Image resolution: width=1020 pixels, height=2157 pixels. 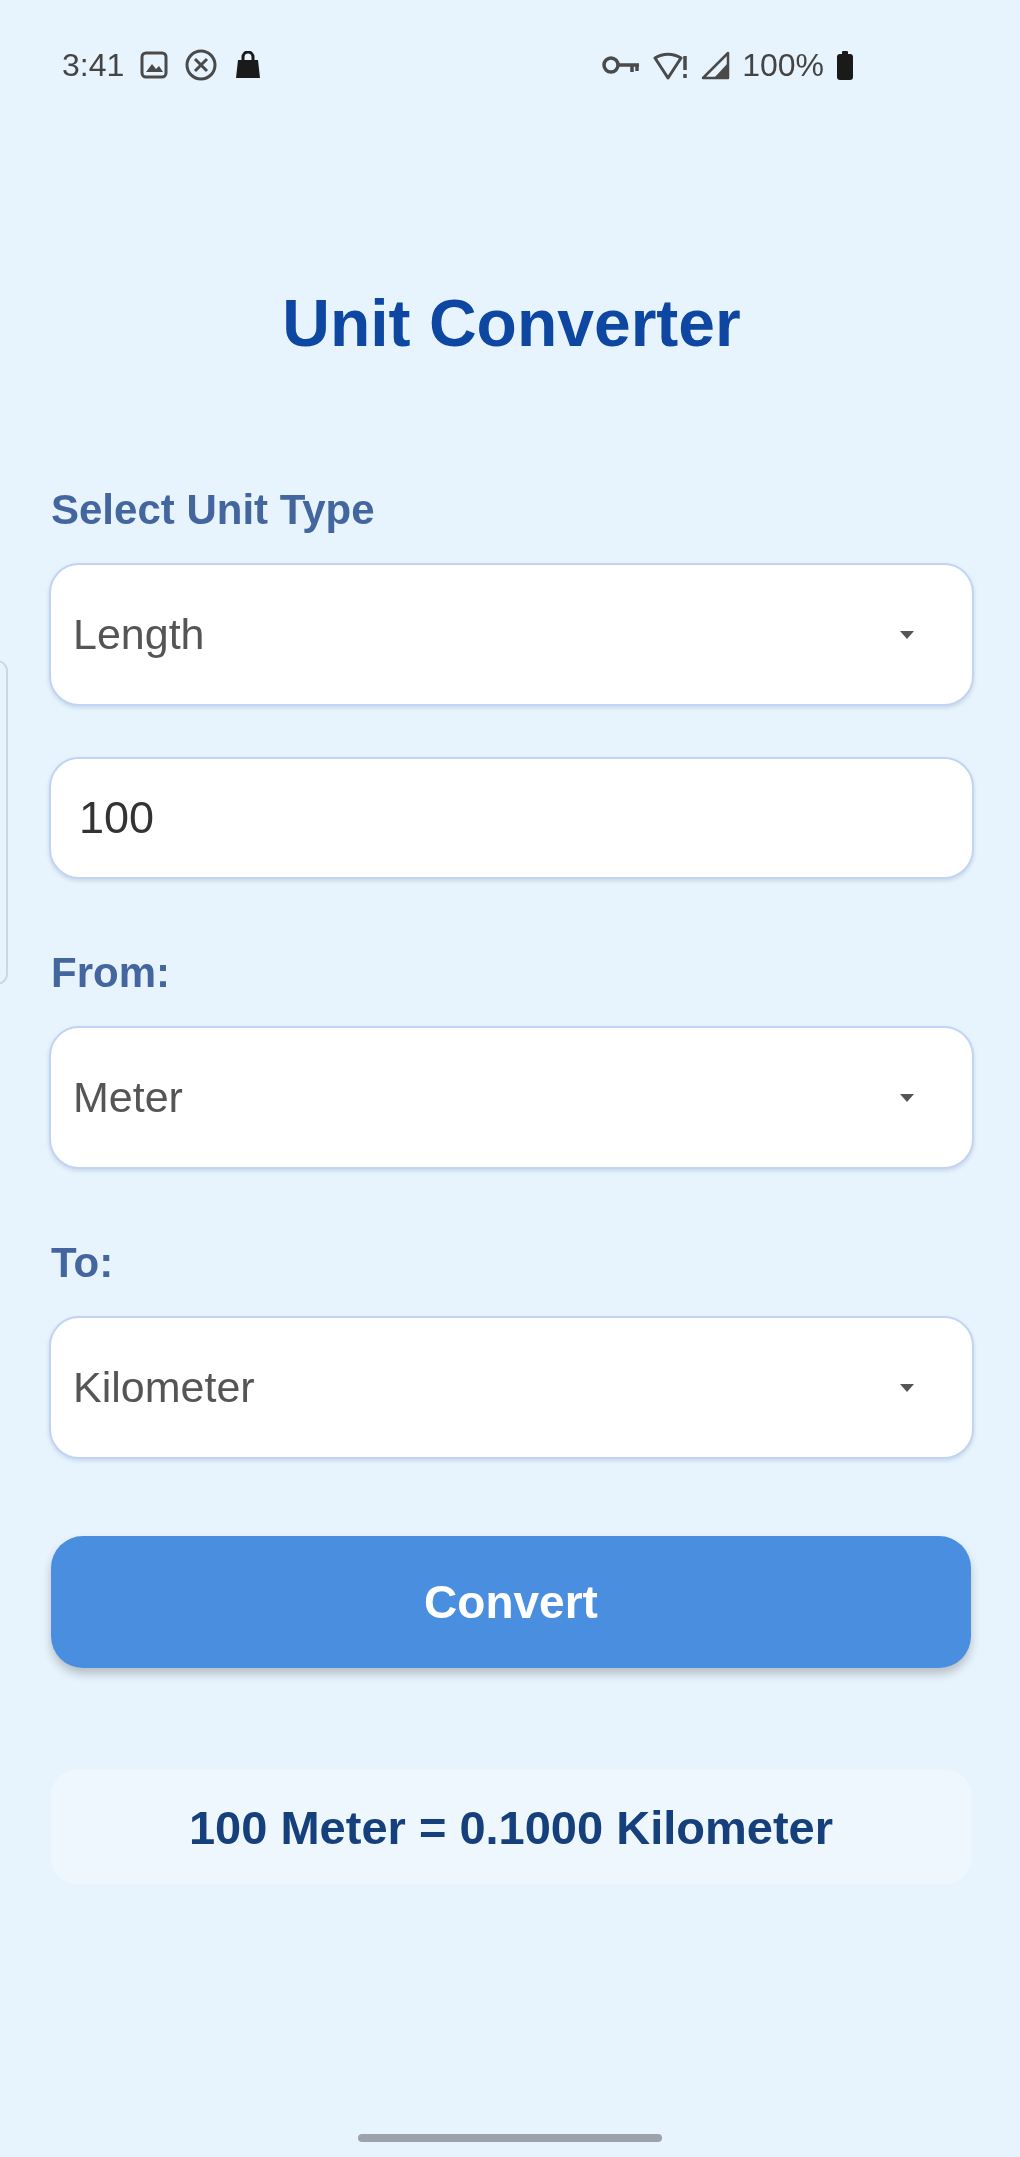 What do you see at coordinates (622, 65) in the screenshot?
I see `key-icon` at bounding box center [622, 65].